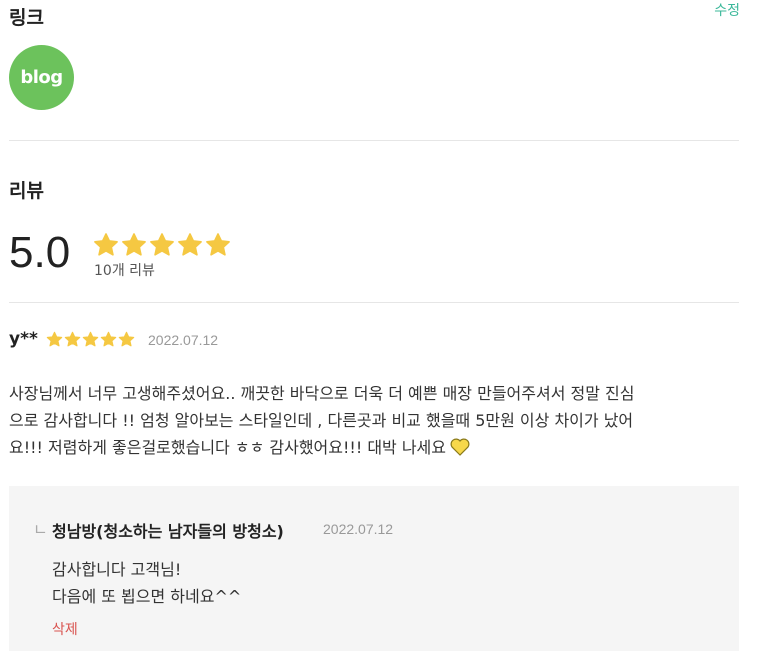 The image size is (757, 651). What do you see at coordinates (40, 529) in the screenshot?
I see `reply-indent-icon: ㄴ` at bounding box center [40, 529].